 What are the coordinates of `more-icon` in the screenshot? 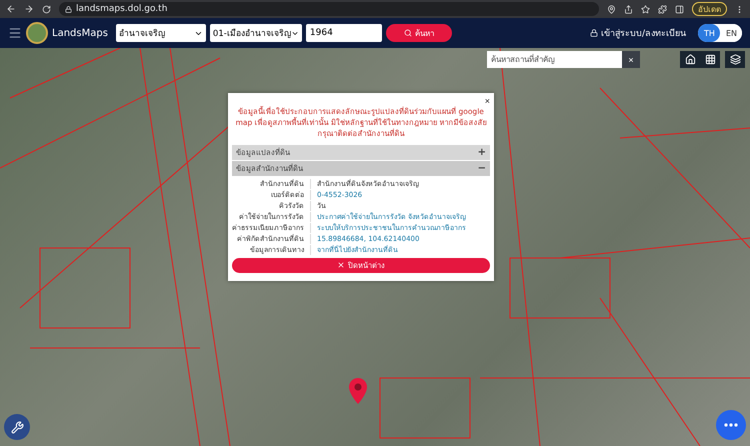 It's located at (731, 425).